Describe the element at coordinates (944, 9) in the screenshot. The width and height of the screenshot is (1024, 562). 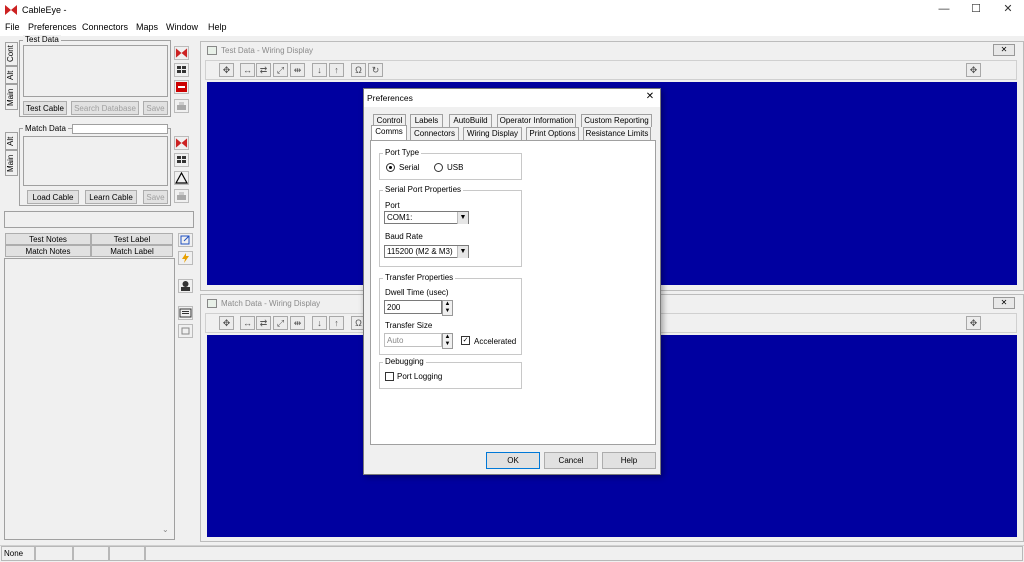
I see `minimize-button: —` at that location.